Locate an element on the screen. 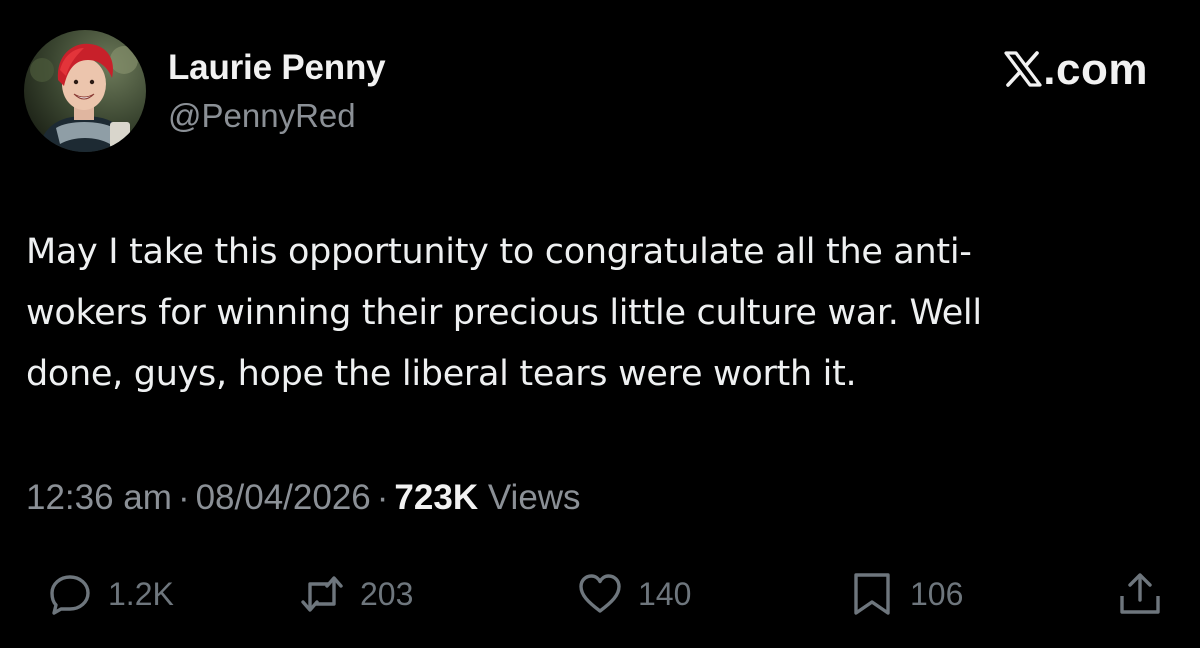 Image resolution: width=1200 pixels, height=648 pixels. reply-button: 1.2K is located at coordinates (111, 594).